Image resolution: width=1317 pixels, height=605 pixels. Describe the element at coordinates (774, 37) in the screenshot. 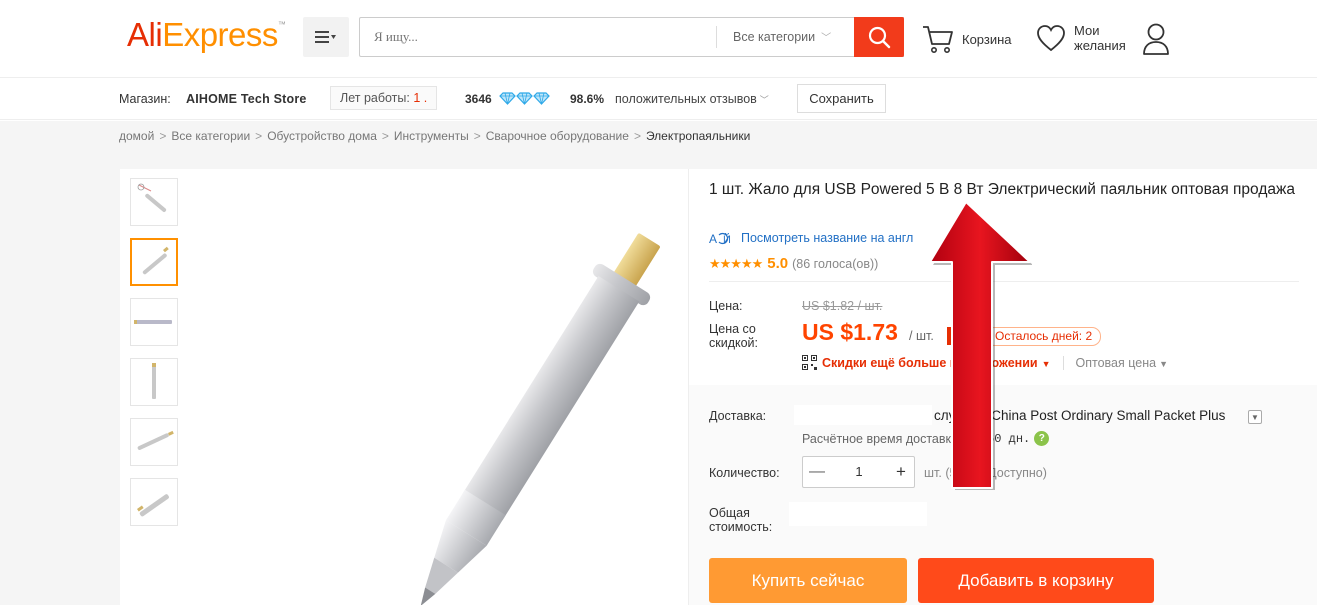

I see `category-select-label: Все категории` at that location.